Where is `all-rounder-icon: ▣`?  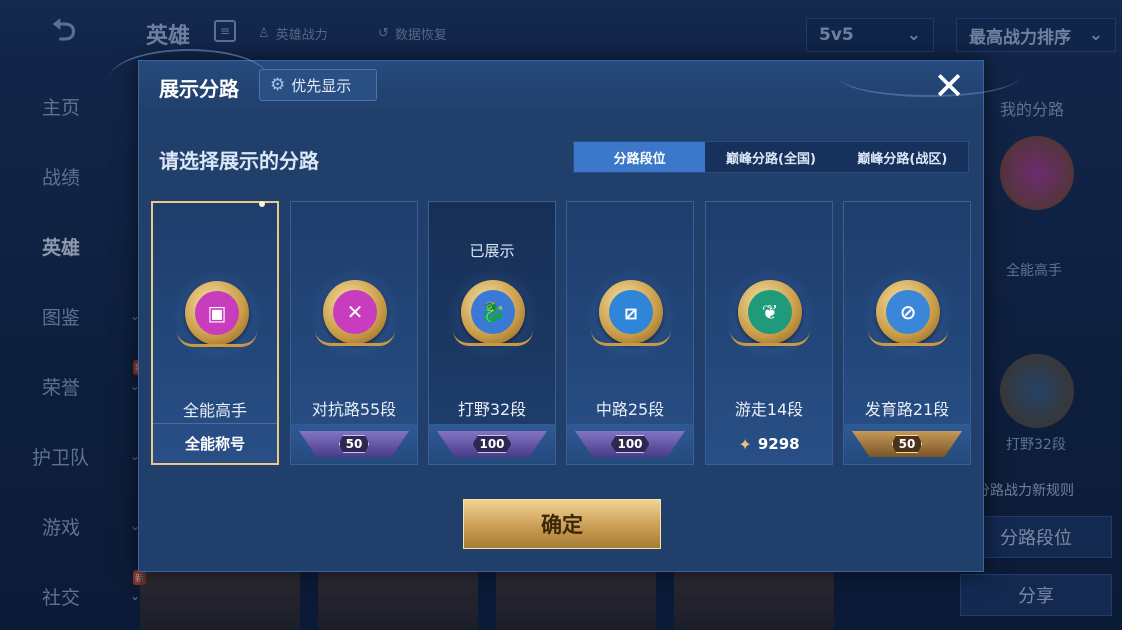
all-rounder-icon: ▣ is located at coordinates (217, 313).